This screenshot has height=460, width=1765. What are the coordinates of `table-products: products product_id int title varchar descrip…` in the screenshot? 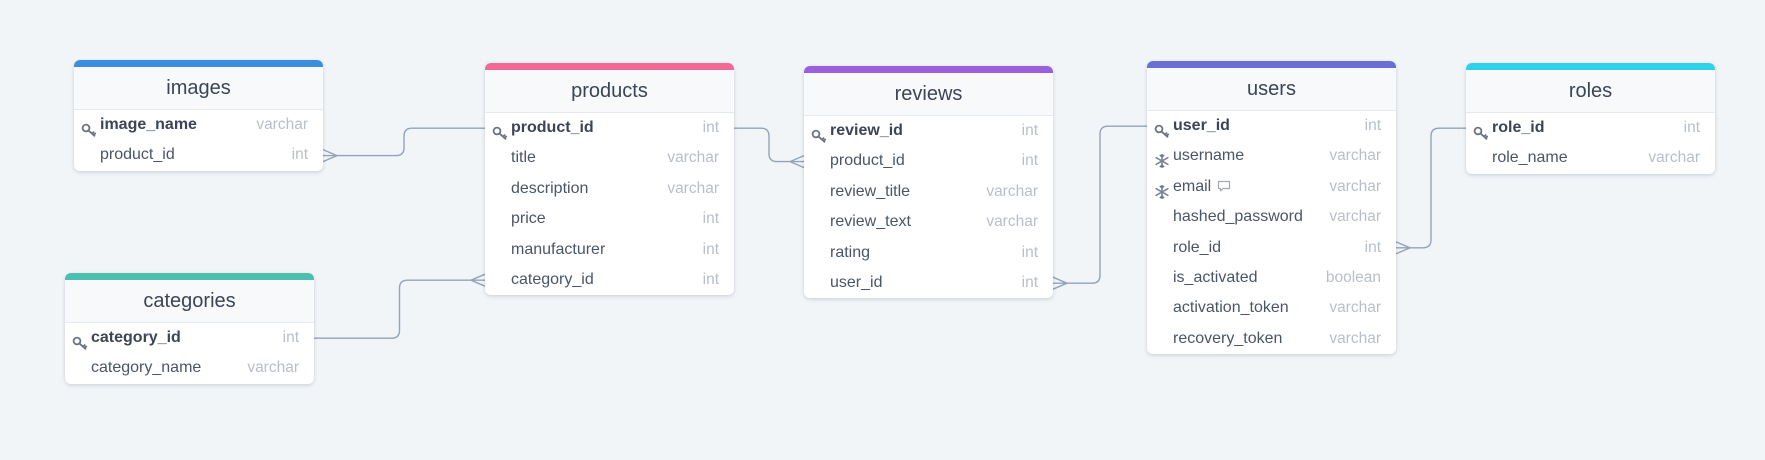 It's located at (609, 179).